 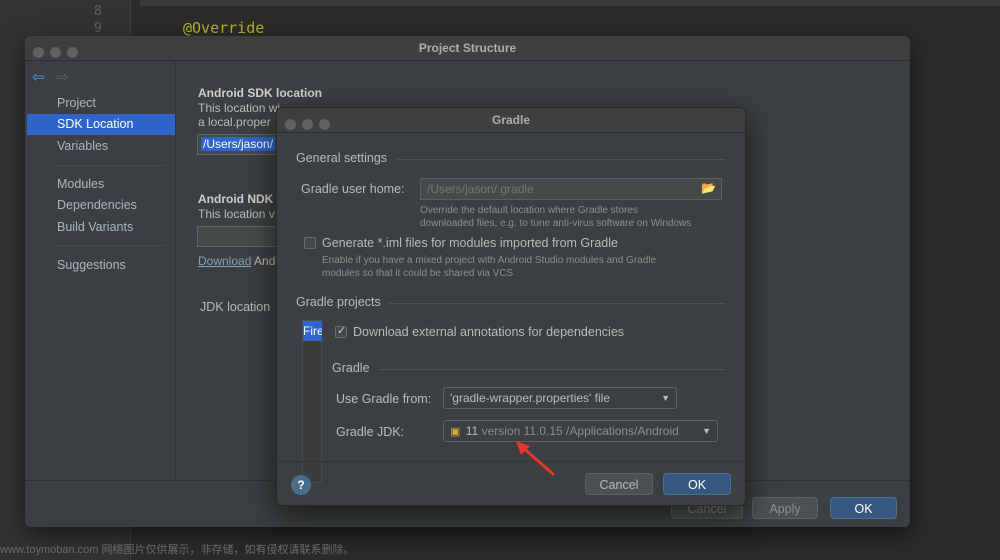 I want to click on ok-button: OK, so click(x=863, y=508).